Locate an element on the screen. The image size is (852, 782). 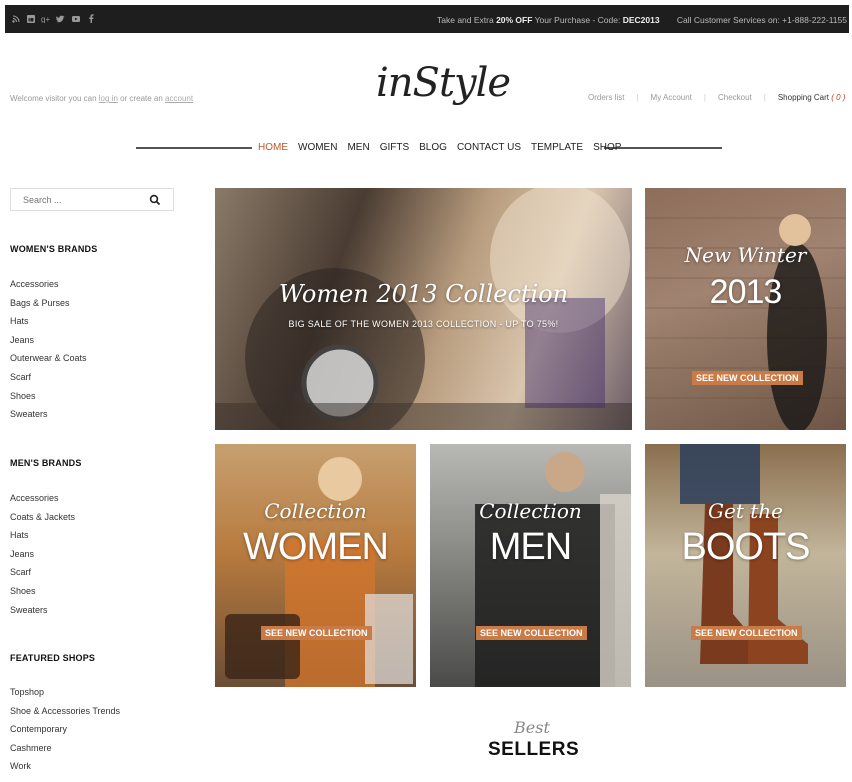
boots-banner: Get the BOOTS SEE NEW COLLECTION is located at coordinates (745, 565).